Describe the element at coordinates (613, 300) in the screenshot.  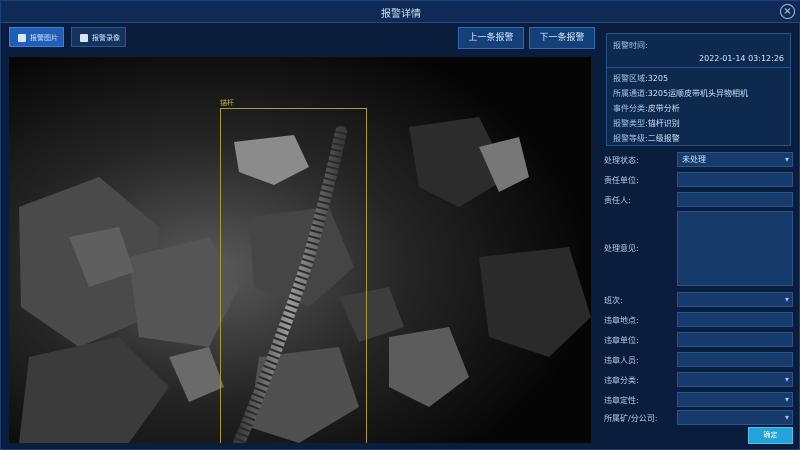
I see `shift-label: 班次:` at that location.